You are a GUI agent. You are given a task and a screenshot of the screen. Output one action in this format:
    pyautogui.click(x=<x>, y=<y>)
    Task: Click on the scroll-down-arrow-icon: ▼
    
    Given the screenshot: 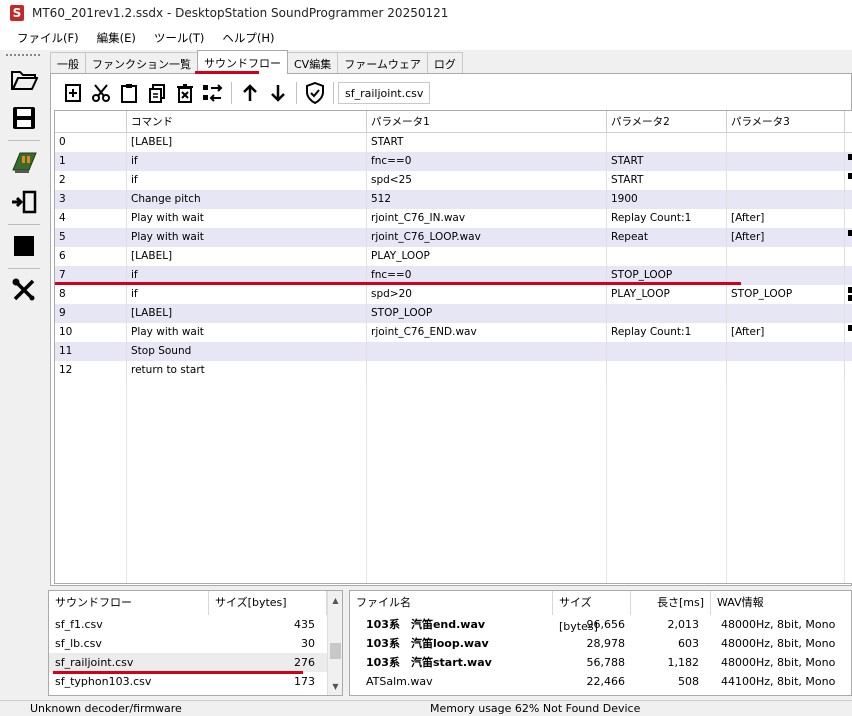 What is the action you would take?
    pyautogui.click(x=335, y=686)
    